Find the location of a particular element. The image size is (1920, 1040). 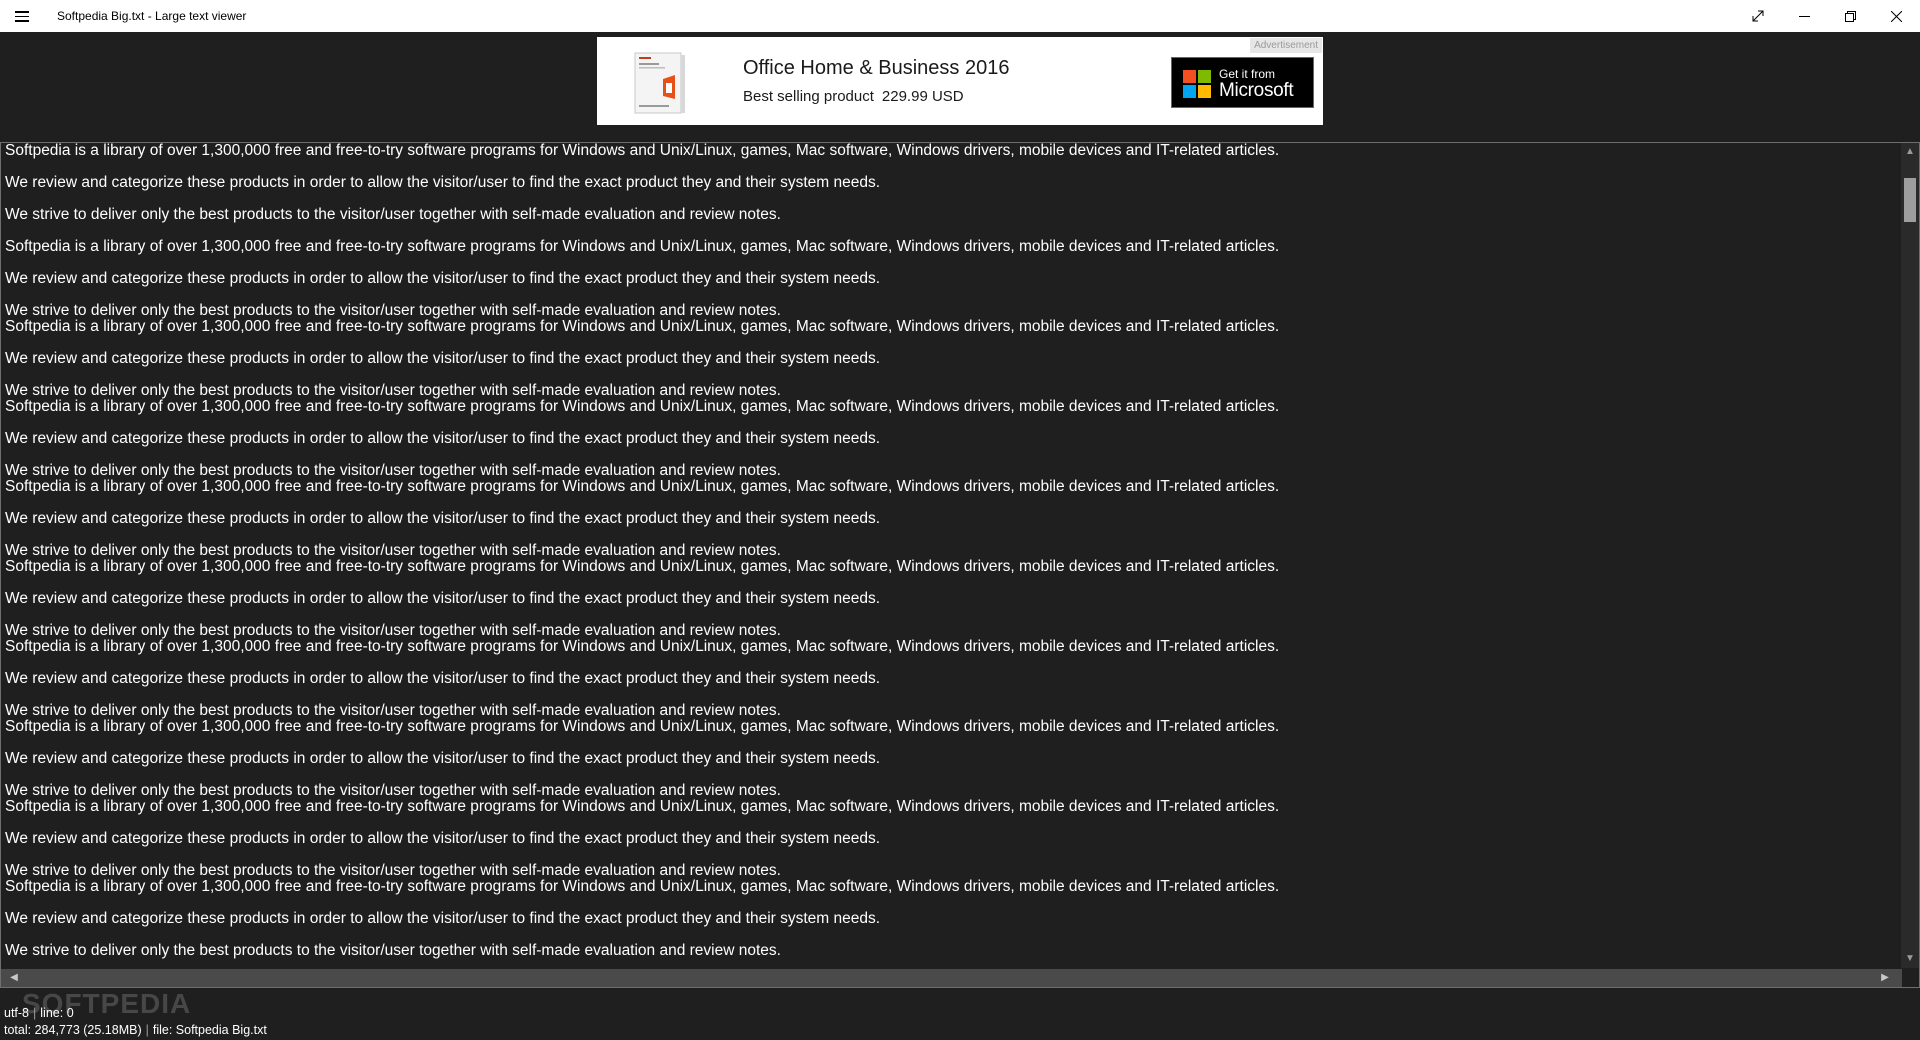

ad-product-subtitle: Best selling product 229.99 USD is located at coordinates (853, 96).